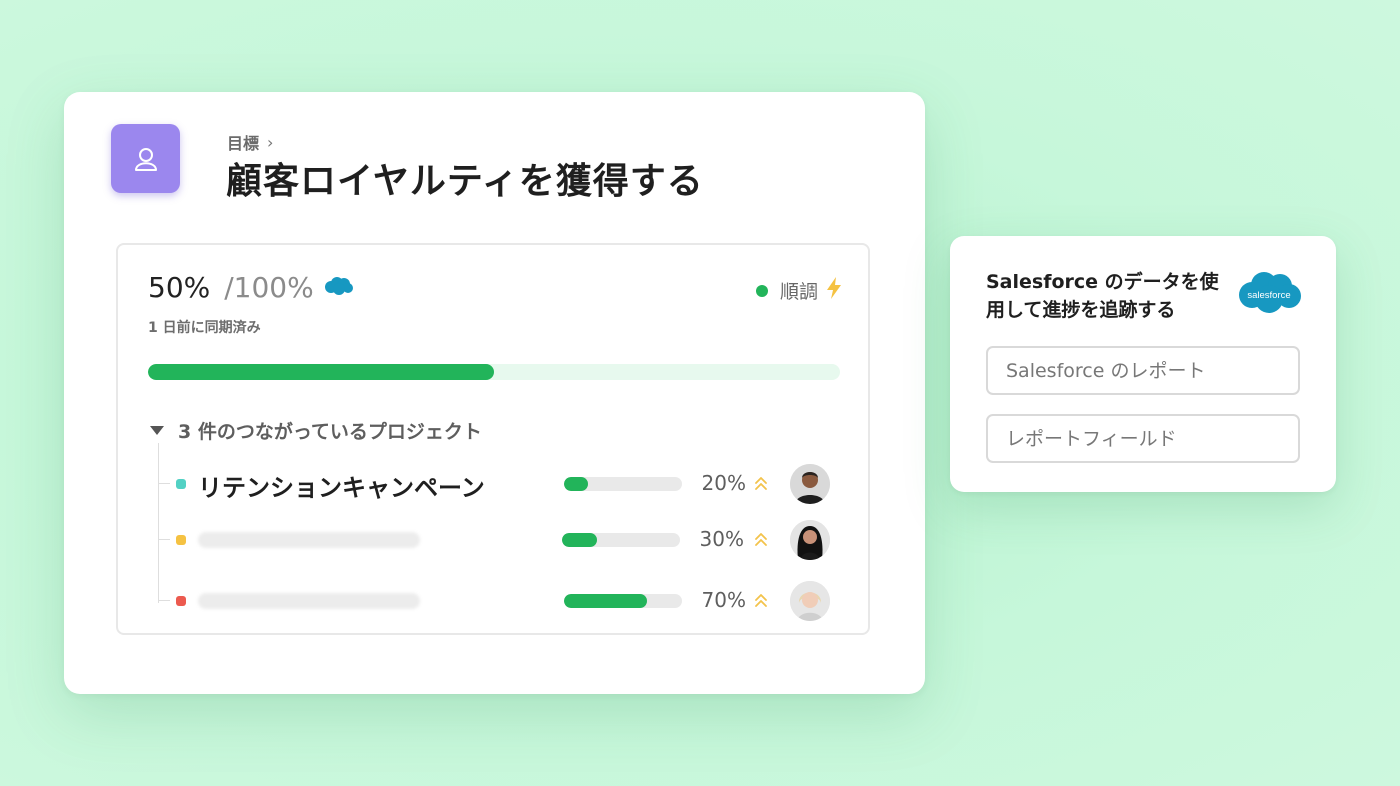 Image resolution: width=1400 pixels, height=786 pixels. I want to click on connected-projects-label: 3 件のつながっているプロジェクト, so click(330, 432).